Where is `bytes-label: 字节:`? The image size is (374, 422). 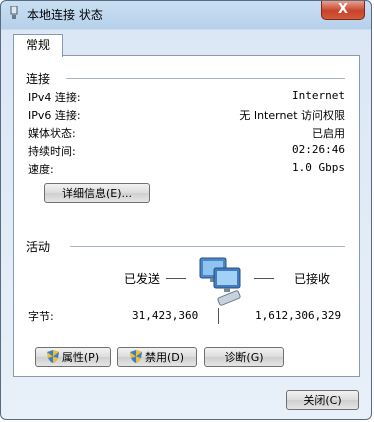 bytes-label: 字节: is located at coordinates (41, 316).